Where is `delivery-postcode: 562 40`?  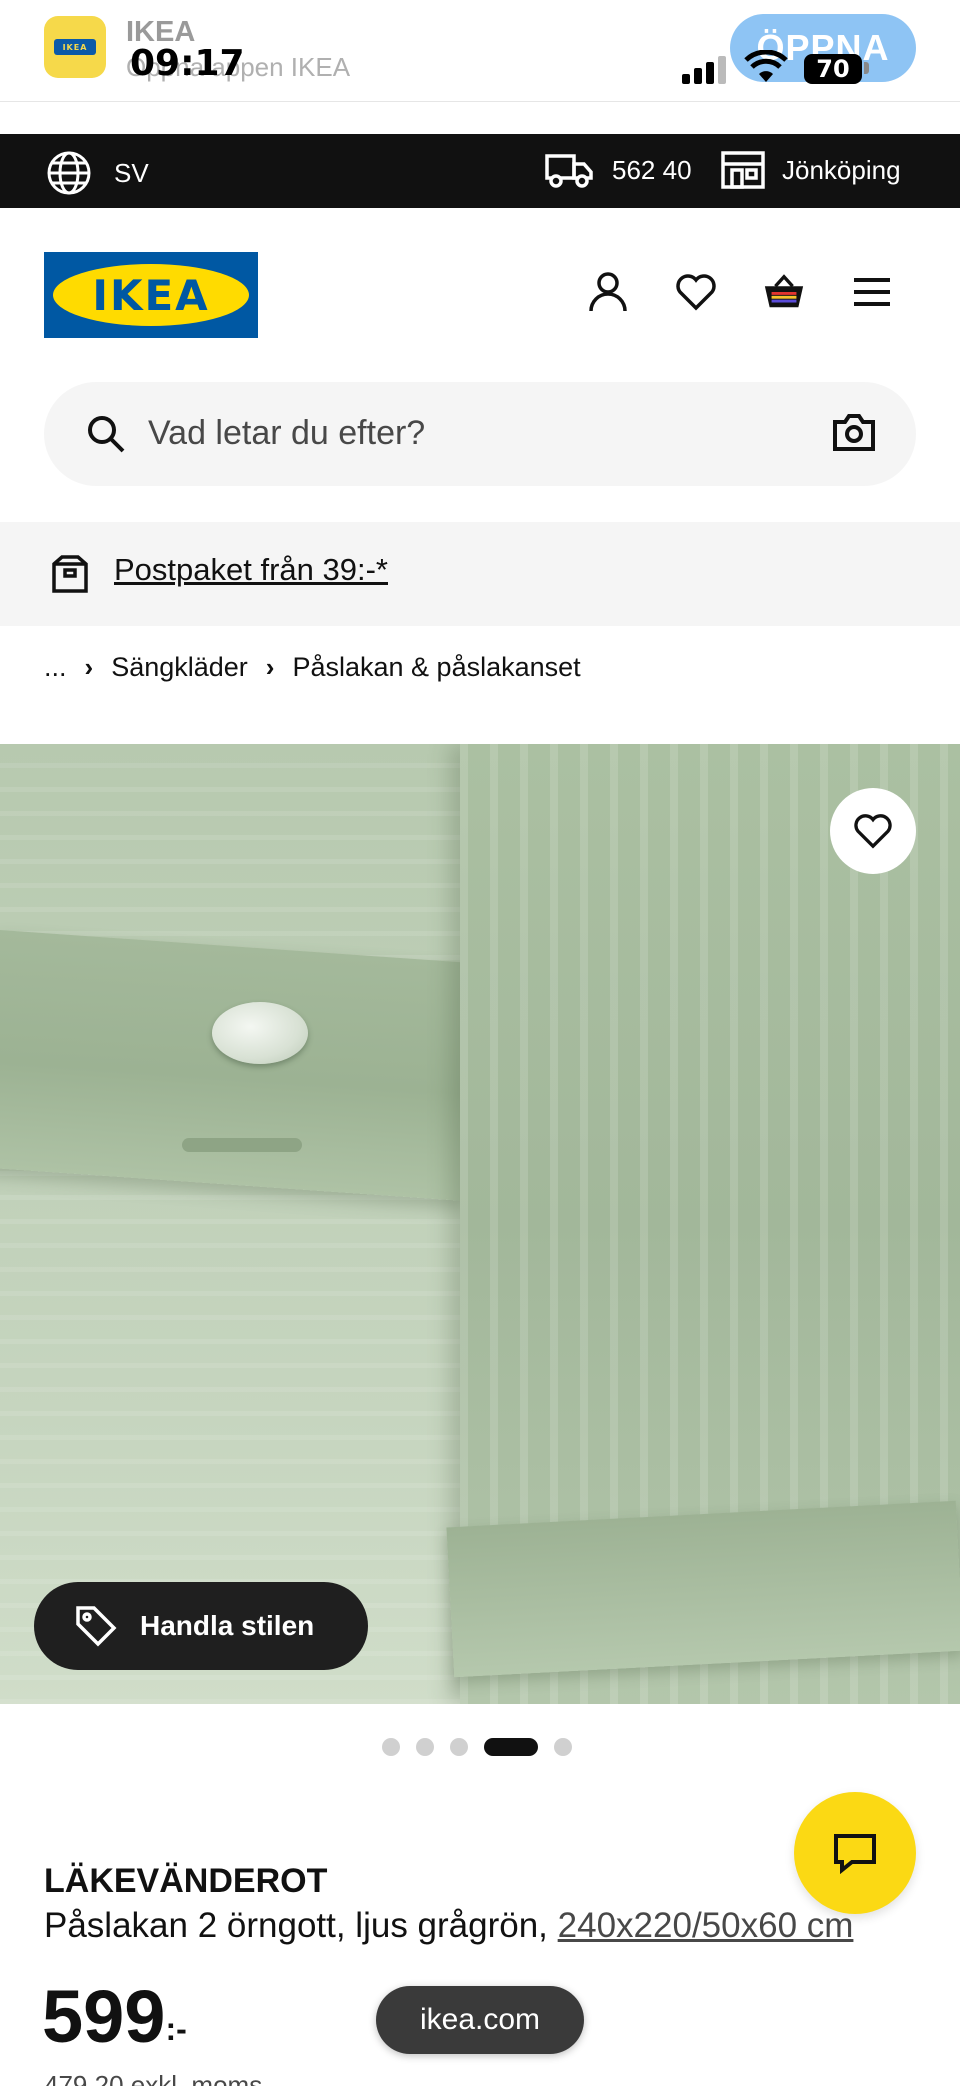 delivery-postcode: 562 40 is located at coordinates (618, 170).